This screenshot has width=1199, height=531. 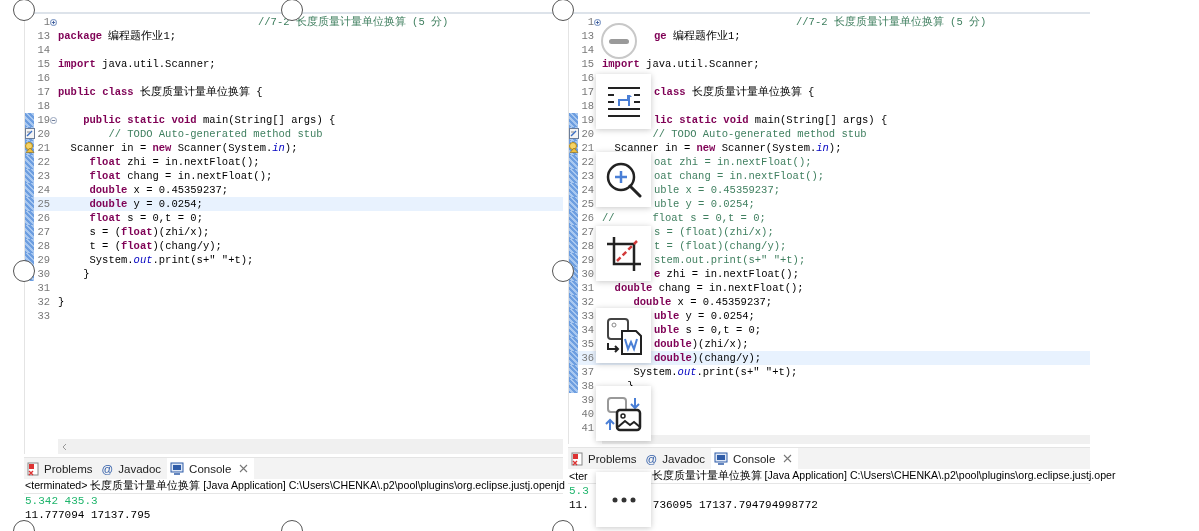 What do you see at coordinates (587, 428) in the screenshot?
I see `line-number: 41` at bounding box center [587, 428].